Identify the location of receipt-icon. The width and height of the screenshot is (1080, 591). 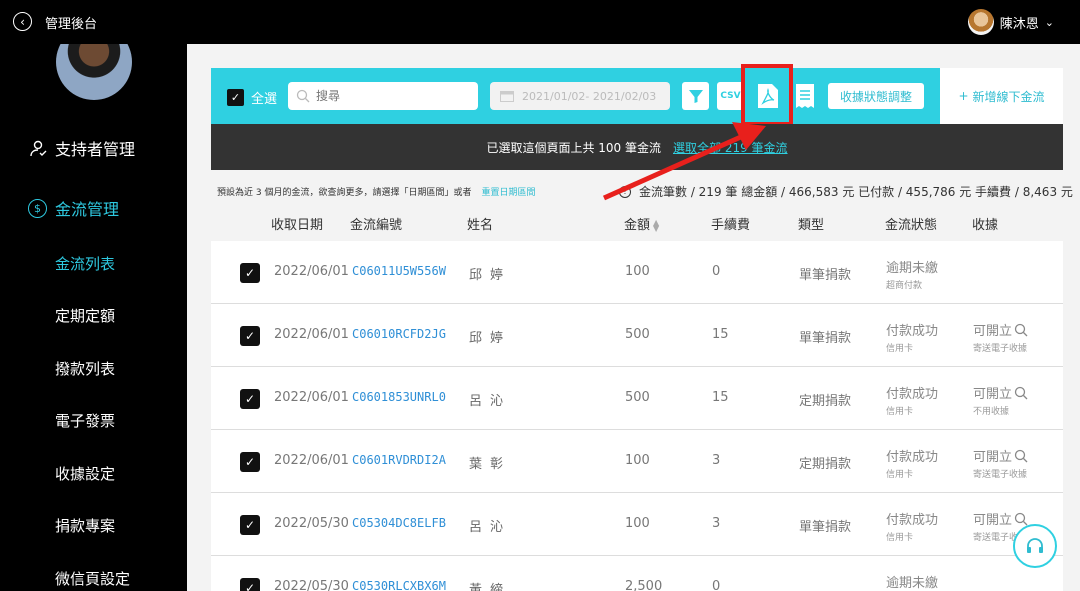
(804, 96).